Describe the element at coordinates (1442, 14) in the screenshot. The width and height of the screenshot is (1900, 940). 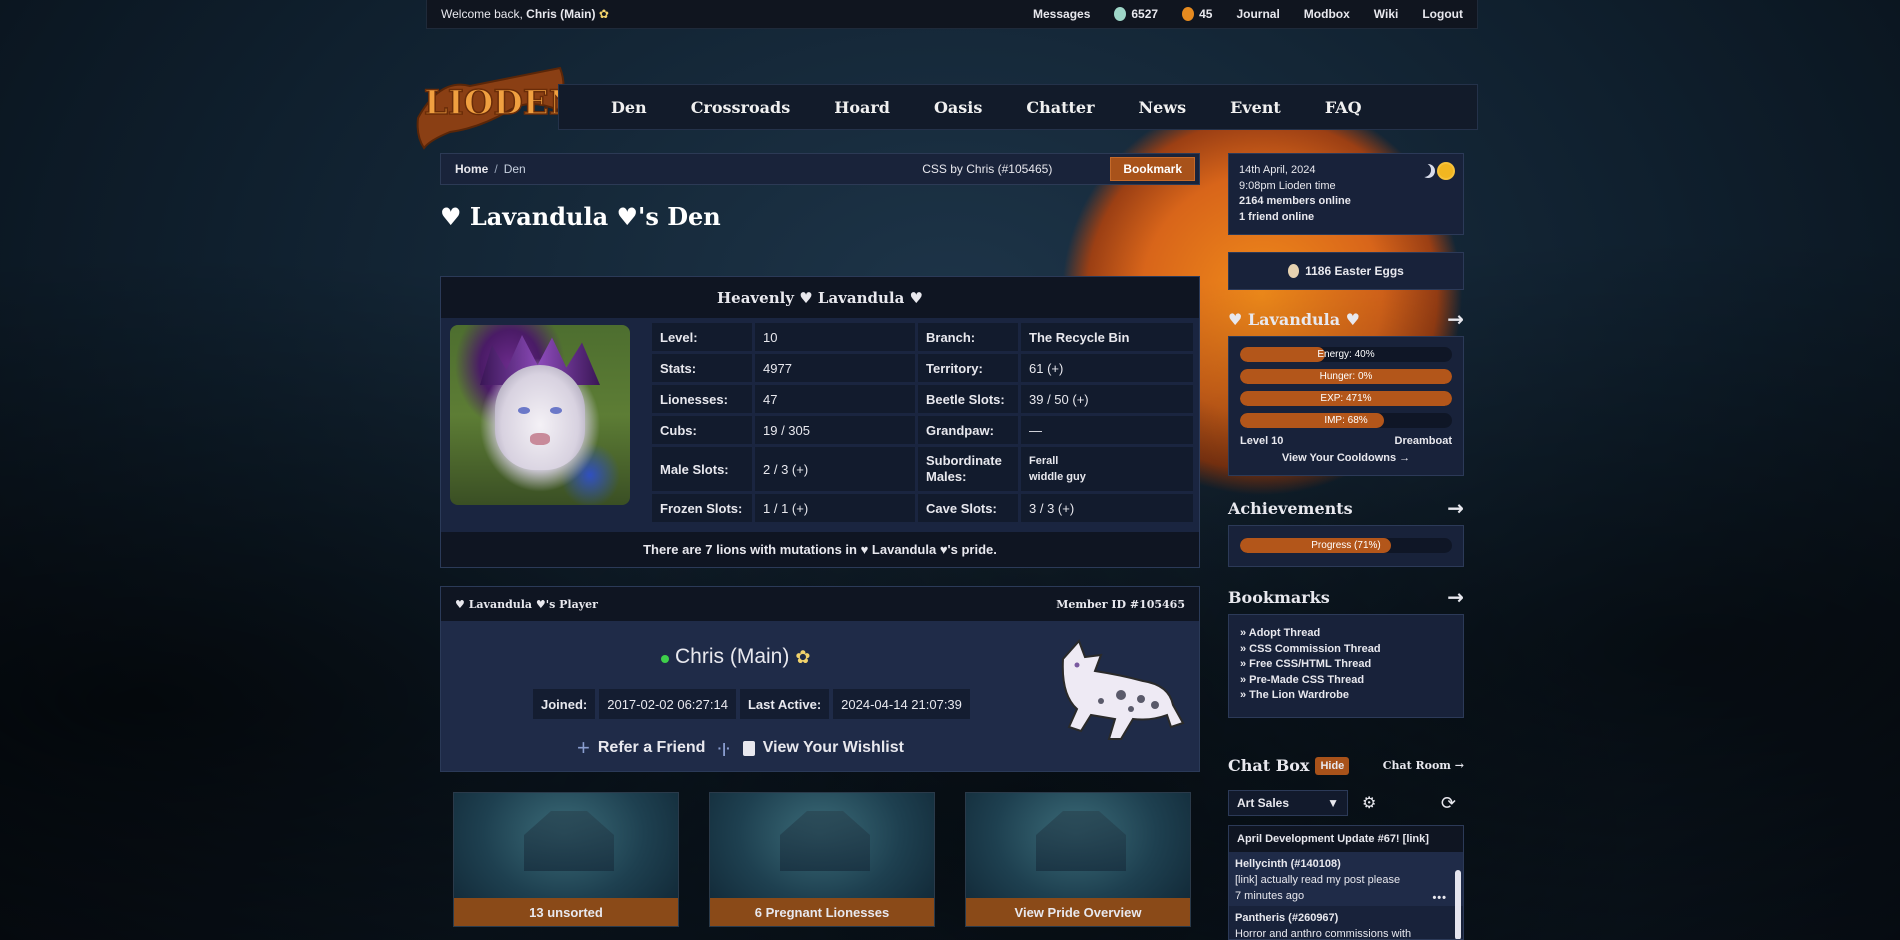
I see `logout-link: Logout` at that location.